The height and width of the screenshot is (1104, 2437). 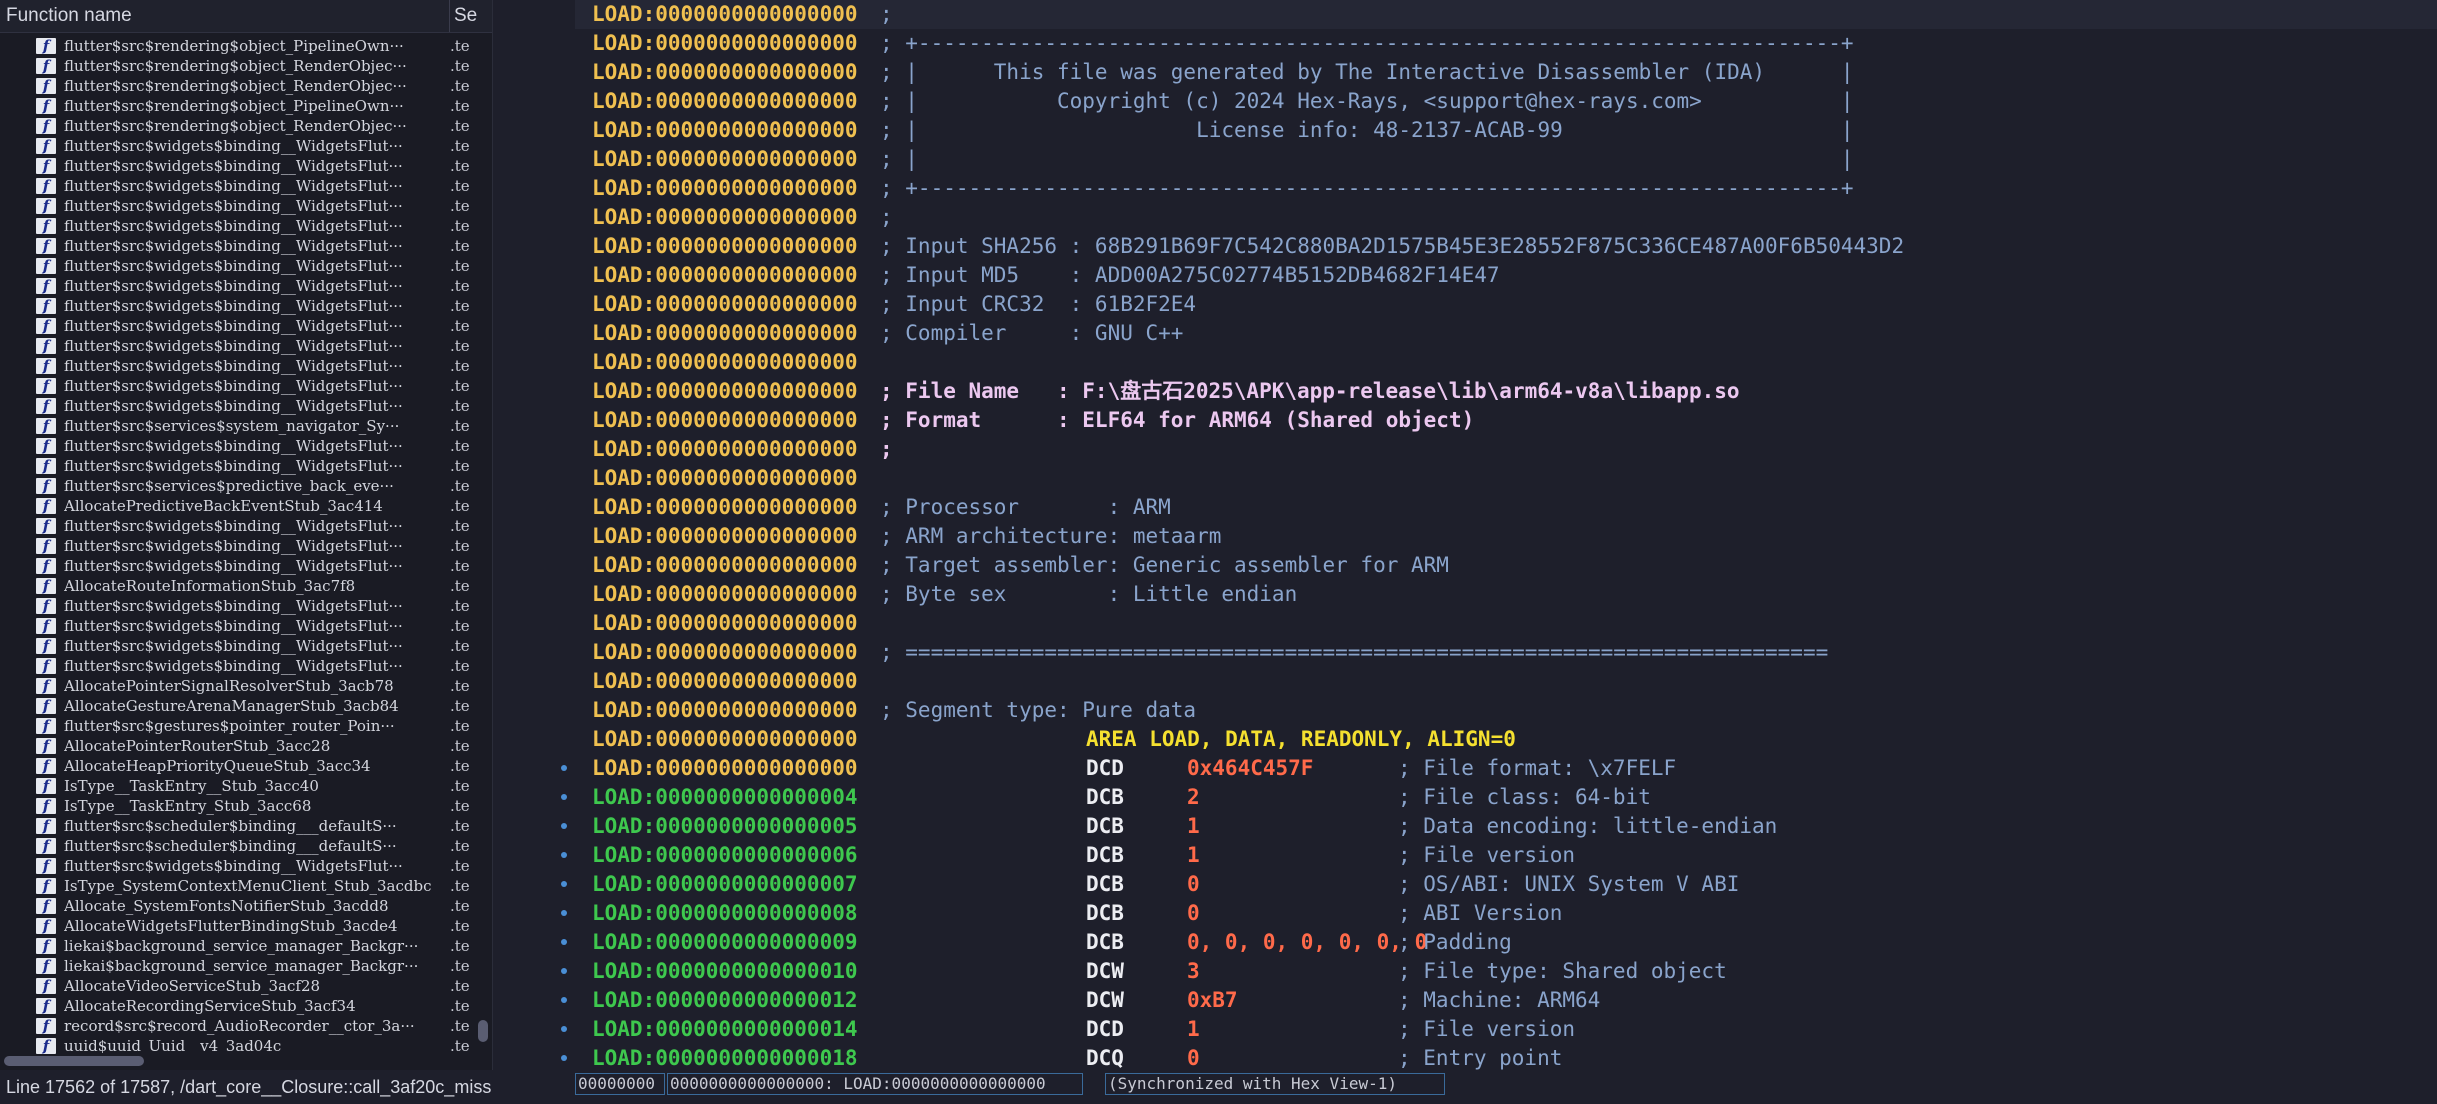 What do you see at coordinates (238, 746) in the screenshot?
I see `function-row: f AllocatePointerRouterStub_3acc28 .te` at bounding box center [238, 746].